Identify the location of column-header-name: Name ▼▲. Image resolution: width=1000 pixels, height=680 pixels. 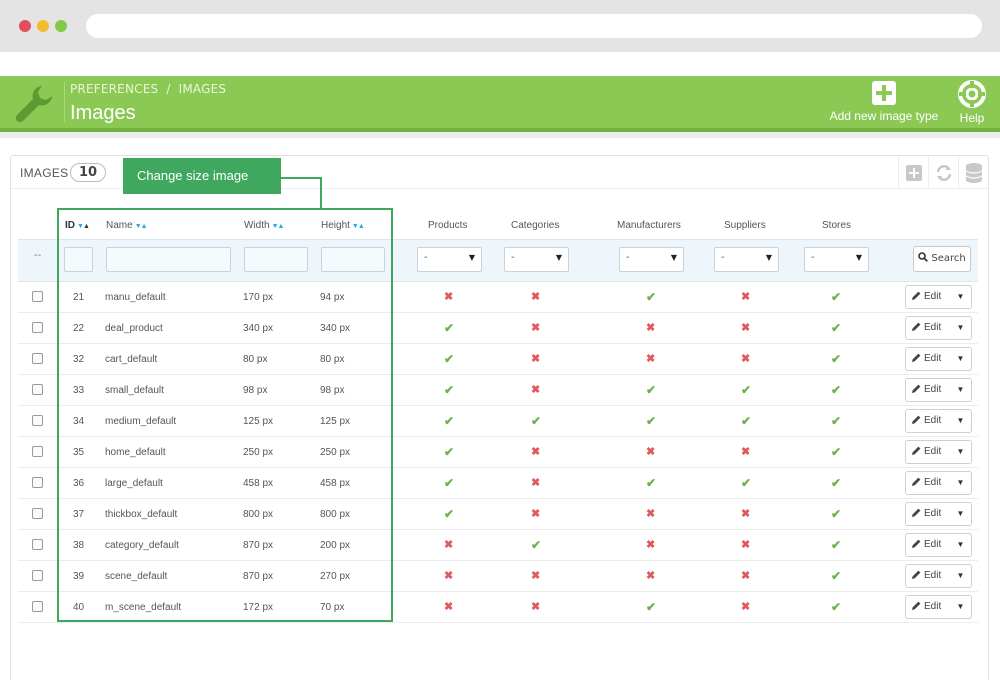
(127, 225).